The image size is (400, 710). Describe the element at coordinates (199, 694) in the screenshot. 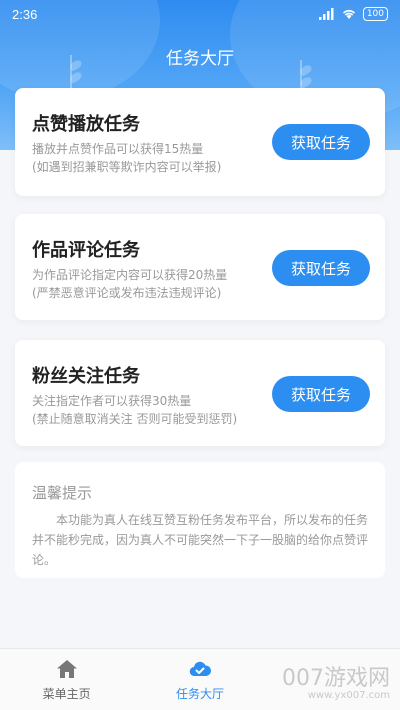

I see `tab-label: 任务大厅` at that location.